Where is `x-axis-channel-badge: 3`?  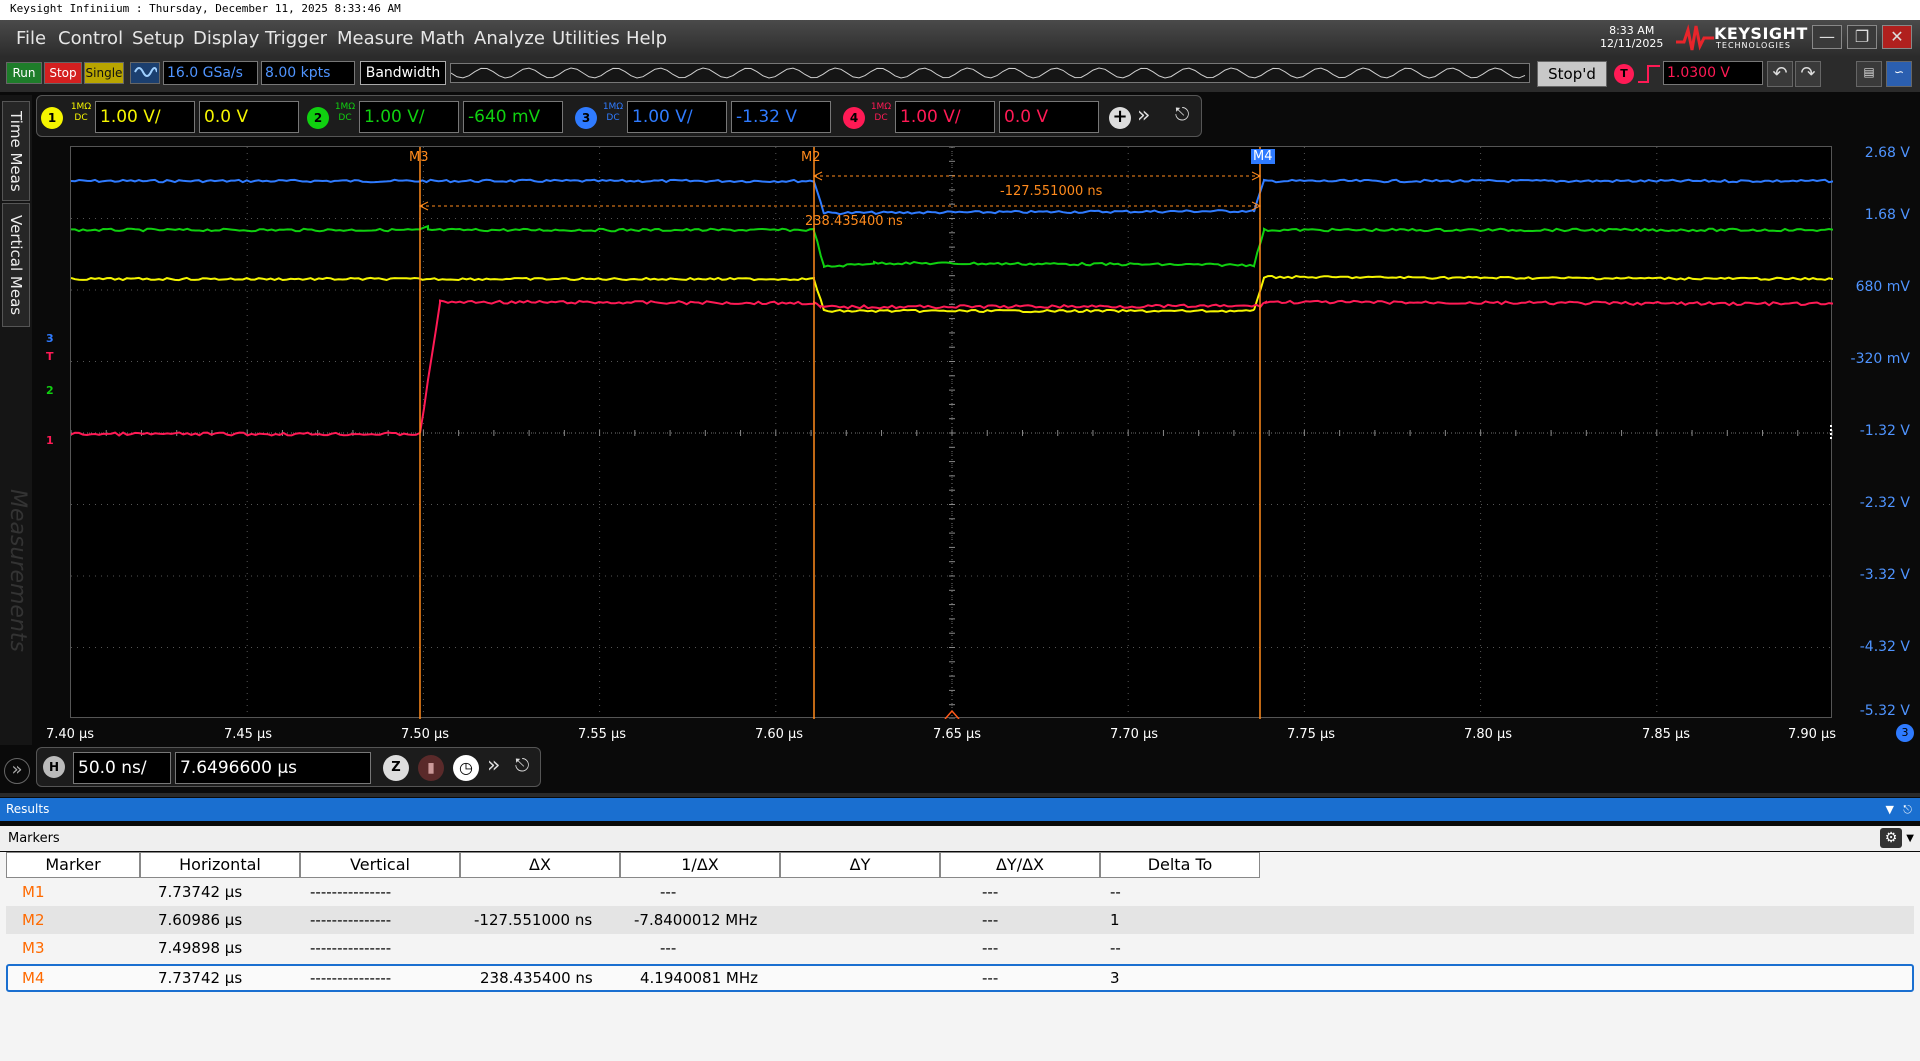 x-axis-channel-badge: 3 is located at coordinates (1905, 733).